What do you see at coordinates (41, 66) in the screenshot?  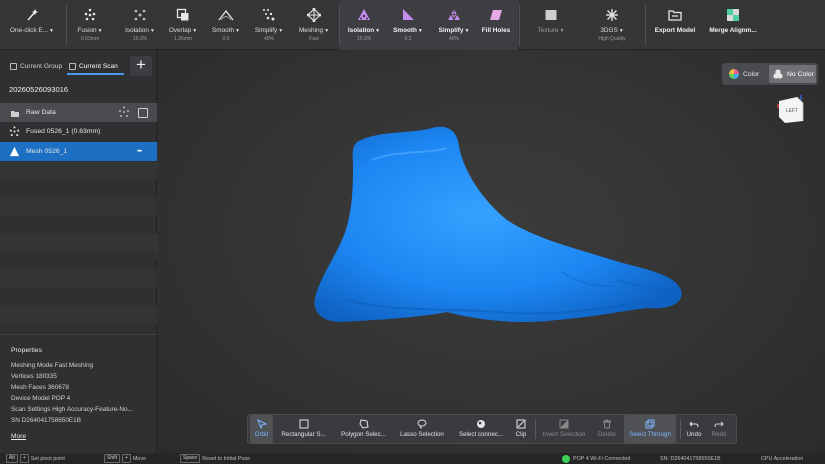 I see `tab-current-group-label: Current Group` at bounding box center [41, 66].